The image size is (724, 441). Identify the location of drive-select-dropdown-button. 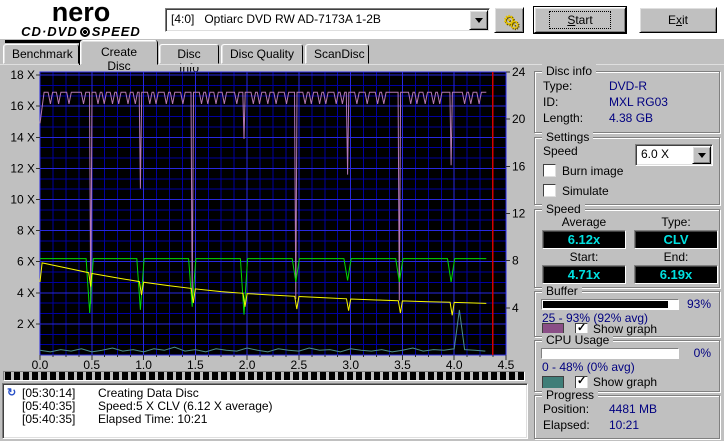
(478, 20).